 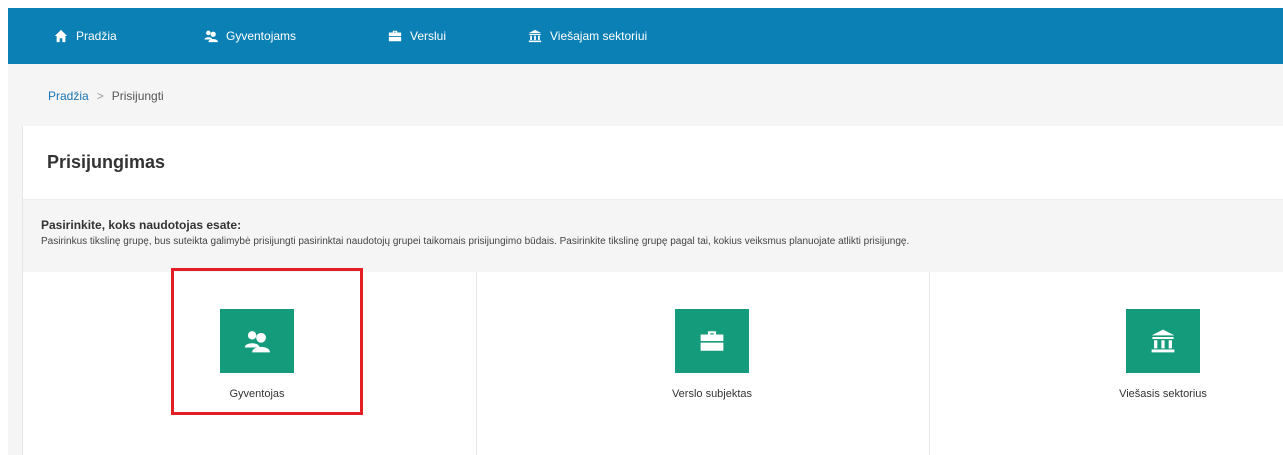 What do you see at coordinates (137, 96) in the screenshot?
I see `breadcrumb-current: Prisijungti` at bounding box center [137, 96].